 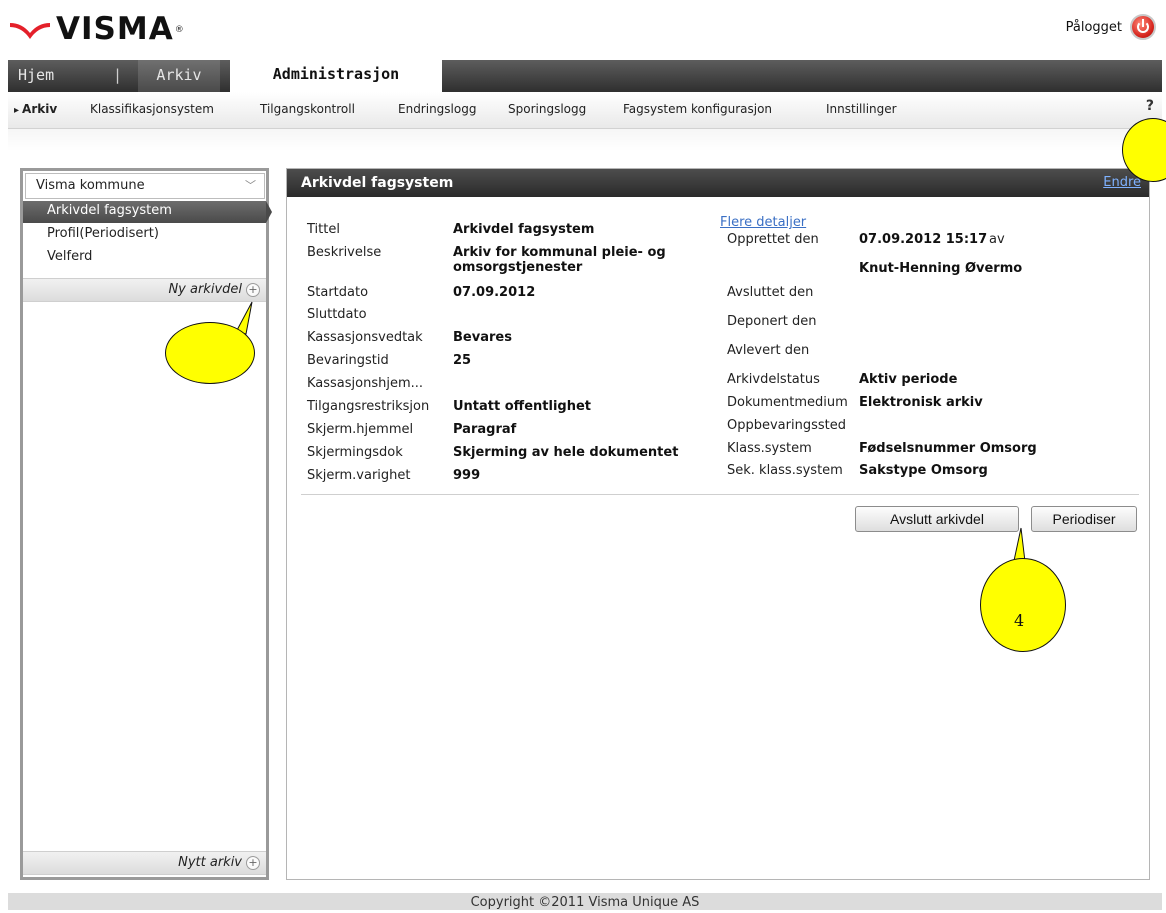 I want to click on field-value-skjerm-hjemmel: Paragraf, so click(x=485, y=429).